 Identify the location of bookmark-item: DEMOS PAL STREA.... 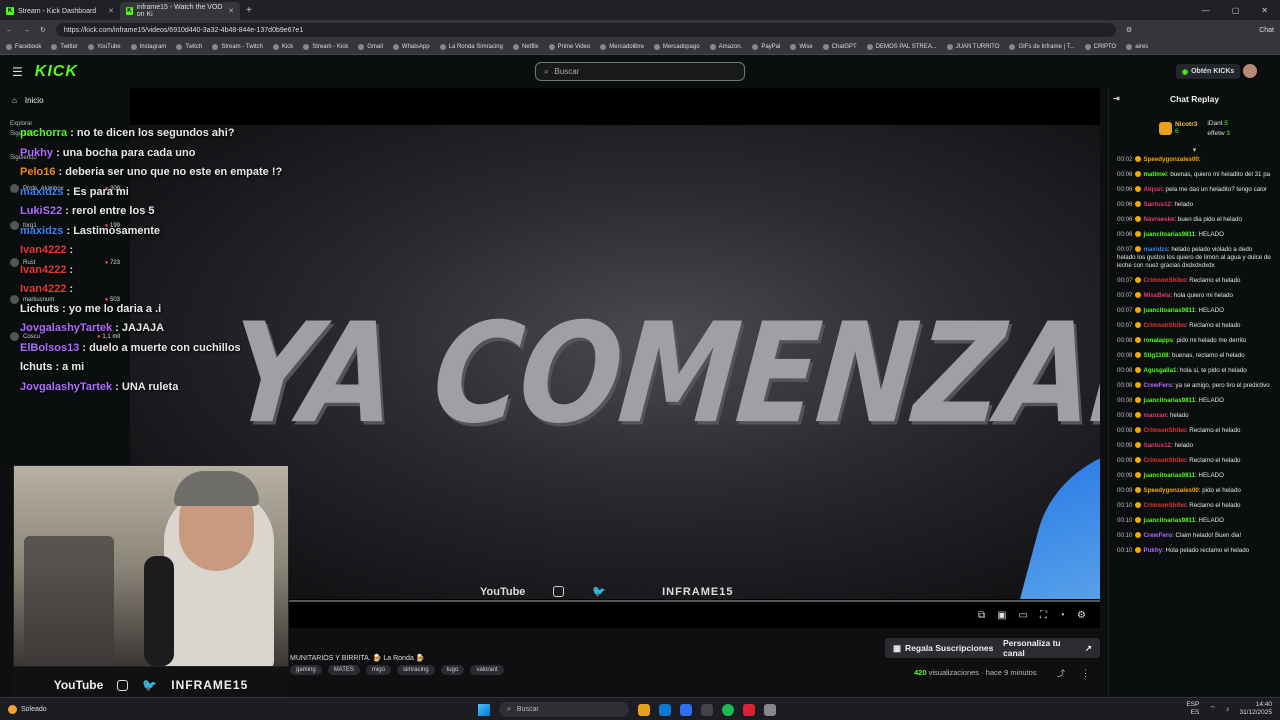
(901, 47).